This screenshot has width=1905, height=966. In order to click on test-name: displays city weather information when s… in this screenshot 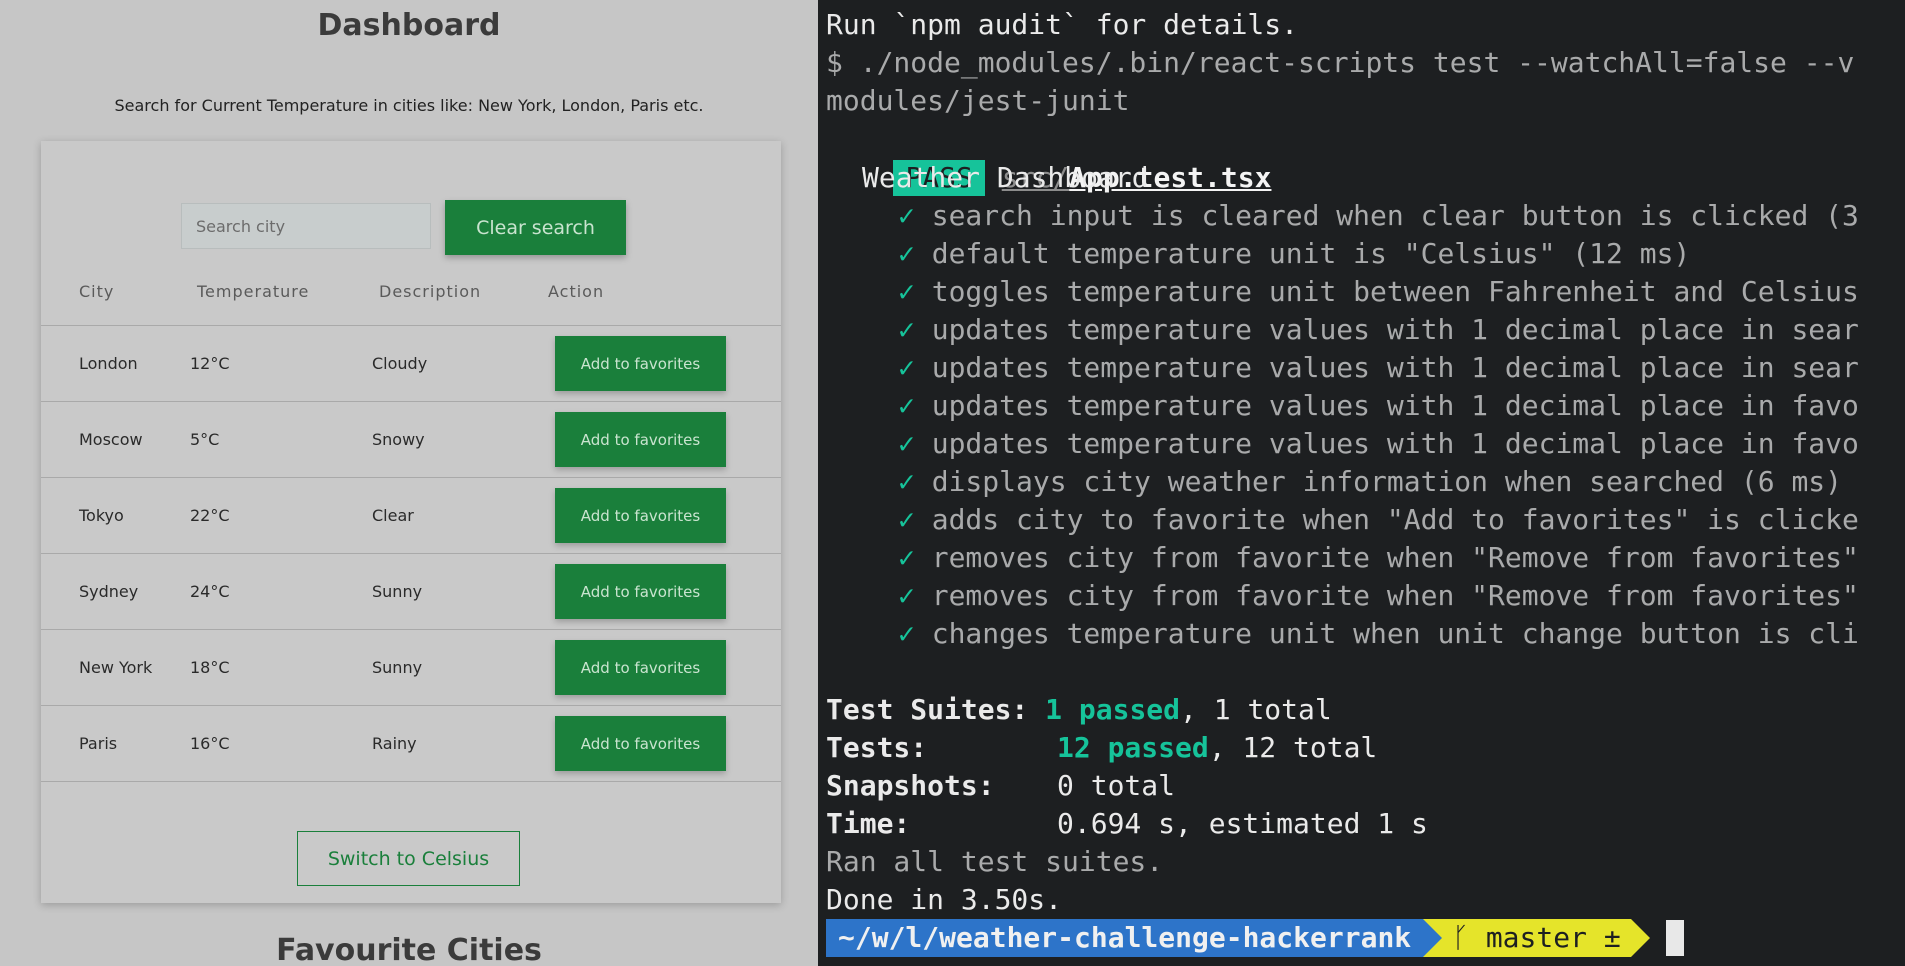, I will do `click(1387, 481)`.